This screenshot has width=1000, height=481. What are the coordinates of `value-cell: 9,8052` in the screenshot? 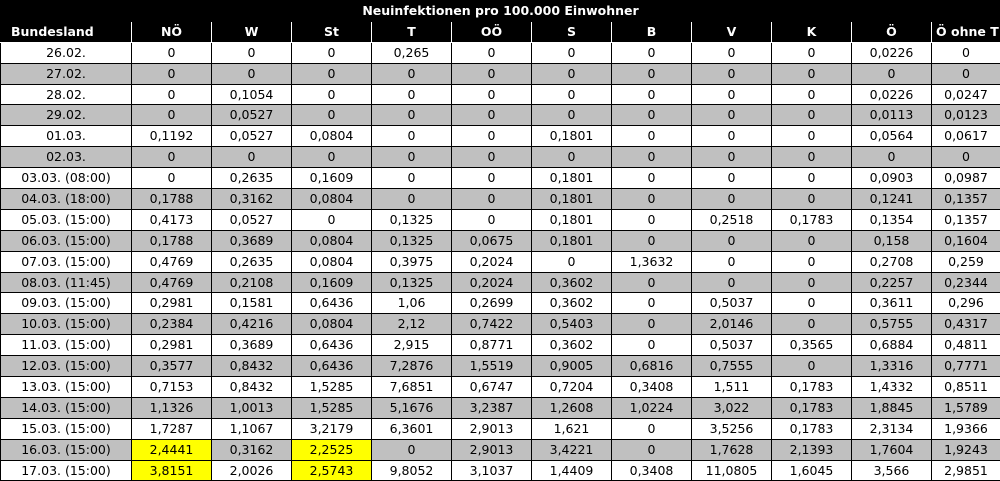 It's located at (412, 470).